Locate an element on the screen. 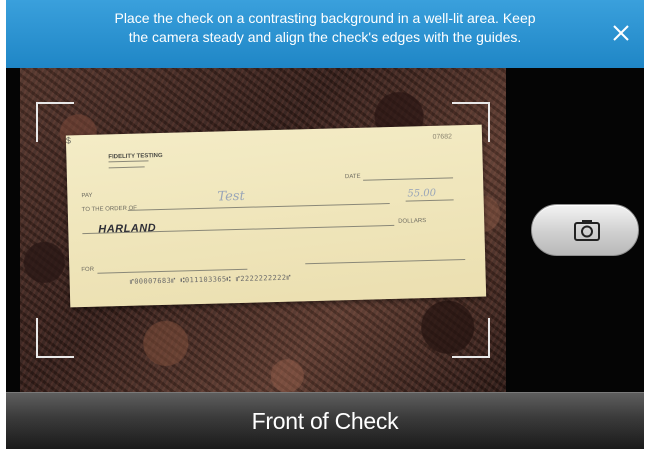  check-signature-line is located at coordinates (385, 262).